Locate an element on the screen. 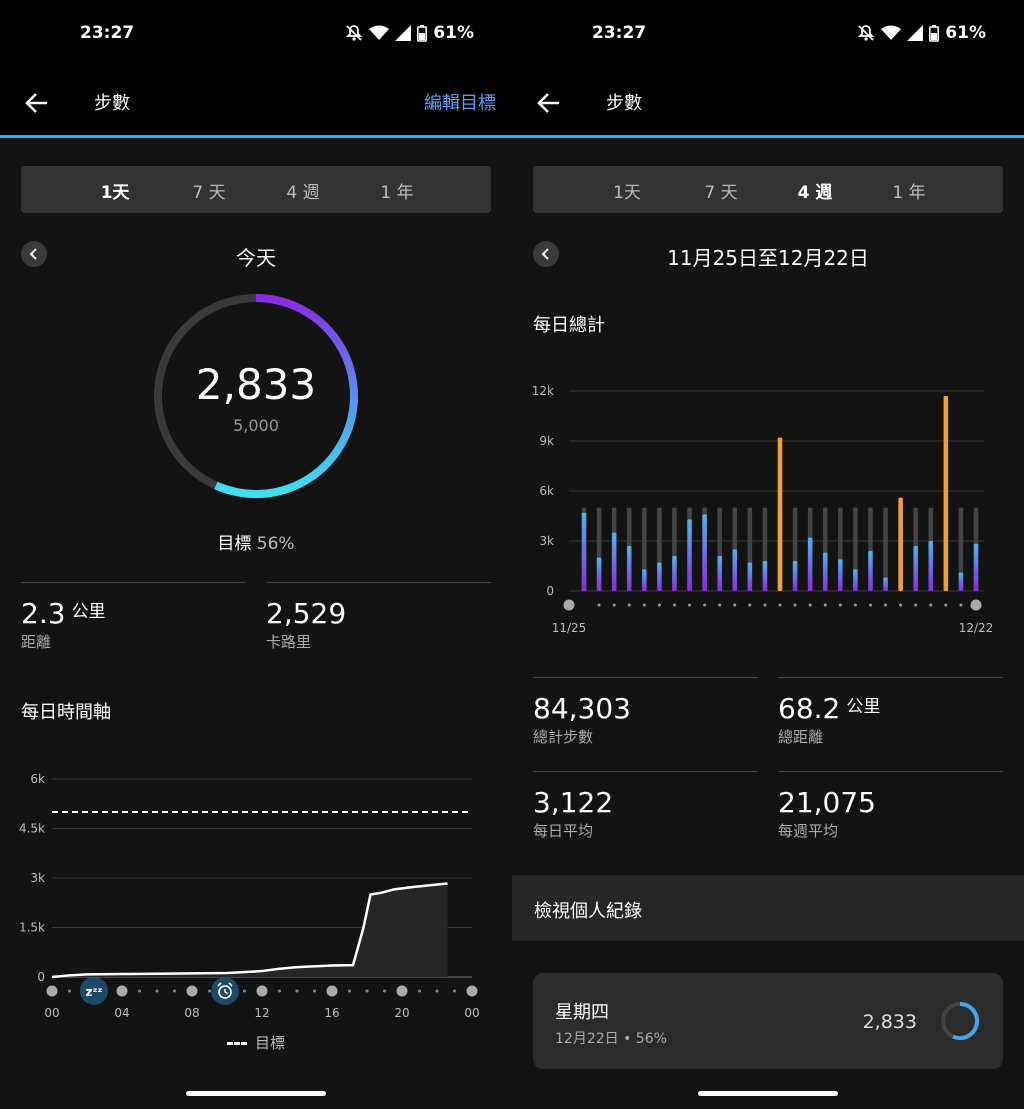 The width and height of the screenshot is (1024, 1109). day-progress-ring is located at coordinates (960, 1021).